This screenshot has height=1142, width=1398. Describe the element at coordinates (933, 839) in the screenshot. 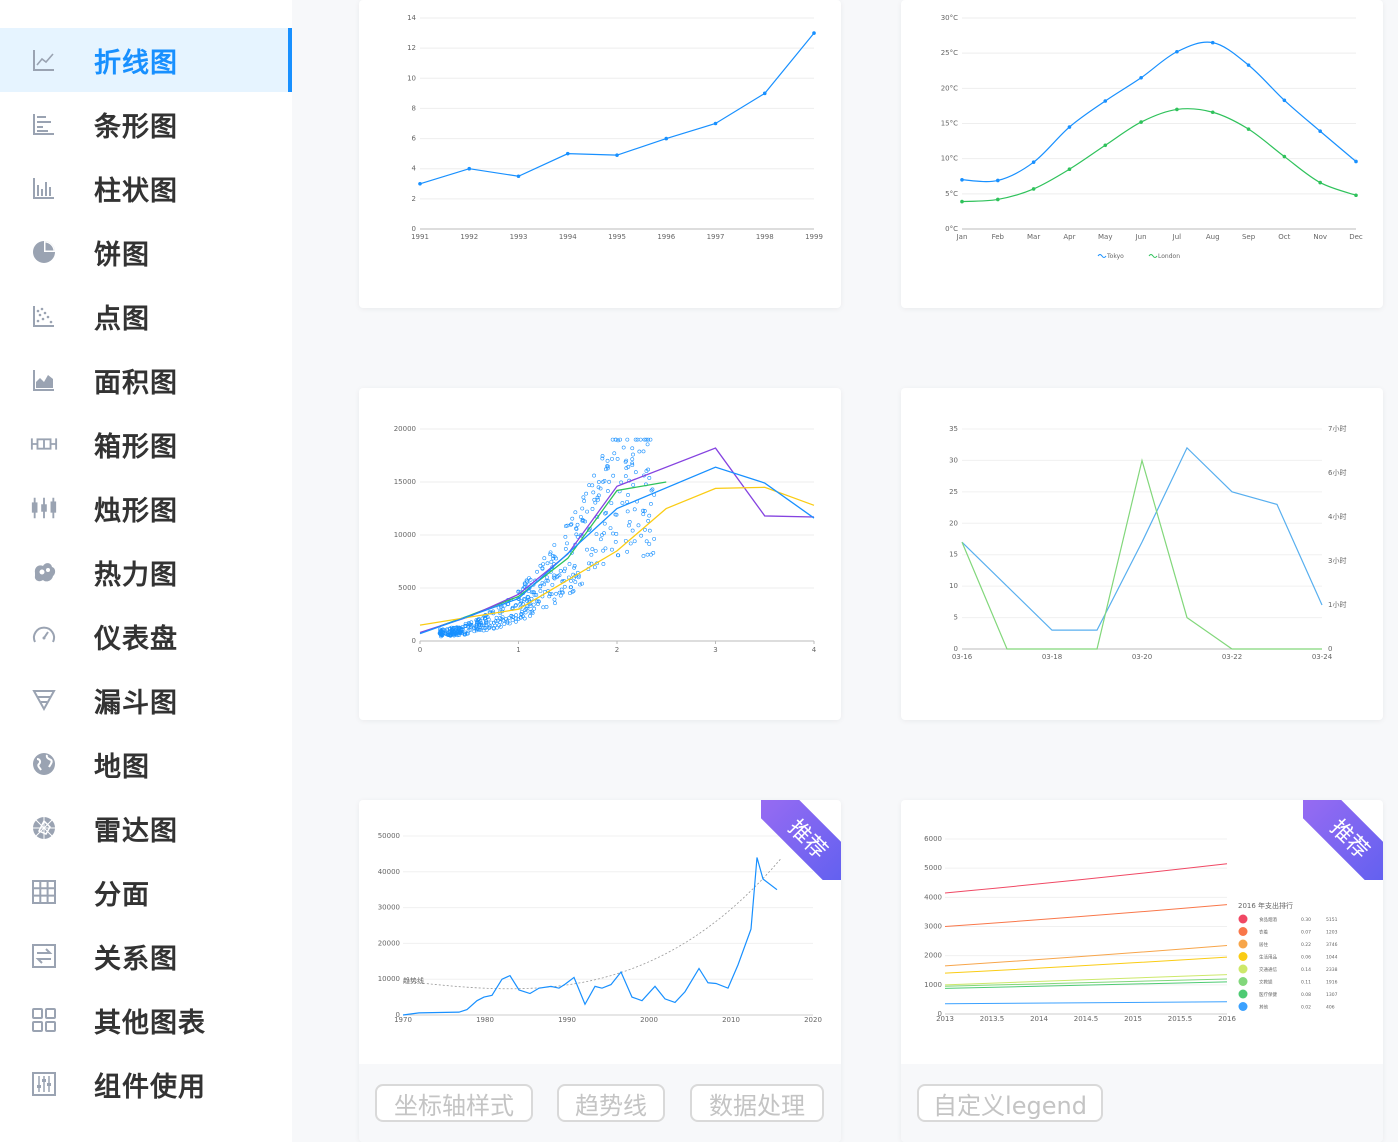

I see `y-tick-label: 6000` at that location.